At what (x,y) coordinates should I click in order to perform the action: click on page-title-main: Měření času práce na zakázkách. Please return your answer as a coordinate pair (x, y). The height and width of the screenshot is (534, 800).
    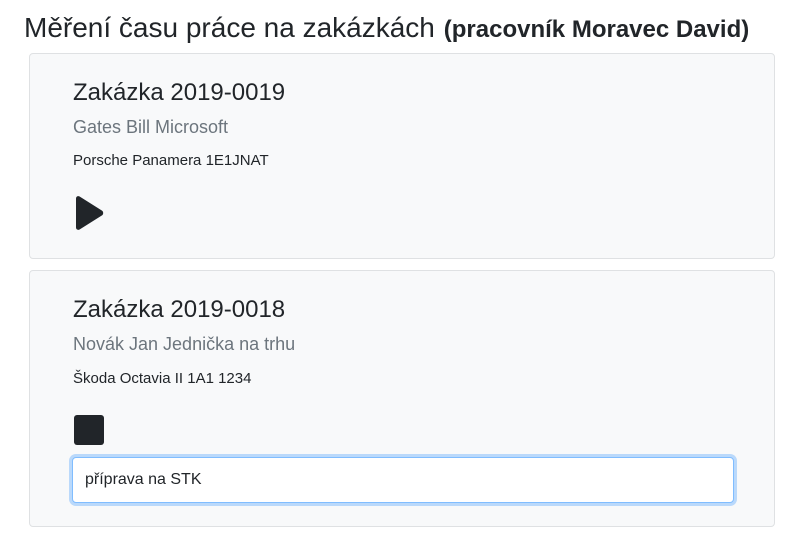
    Looking at the image, I should click on (229, 27).